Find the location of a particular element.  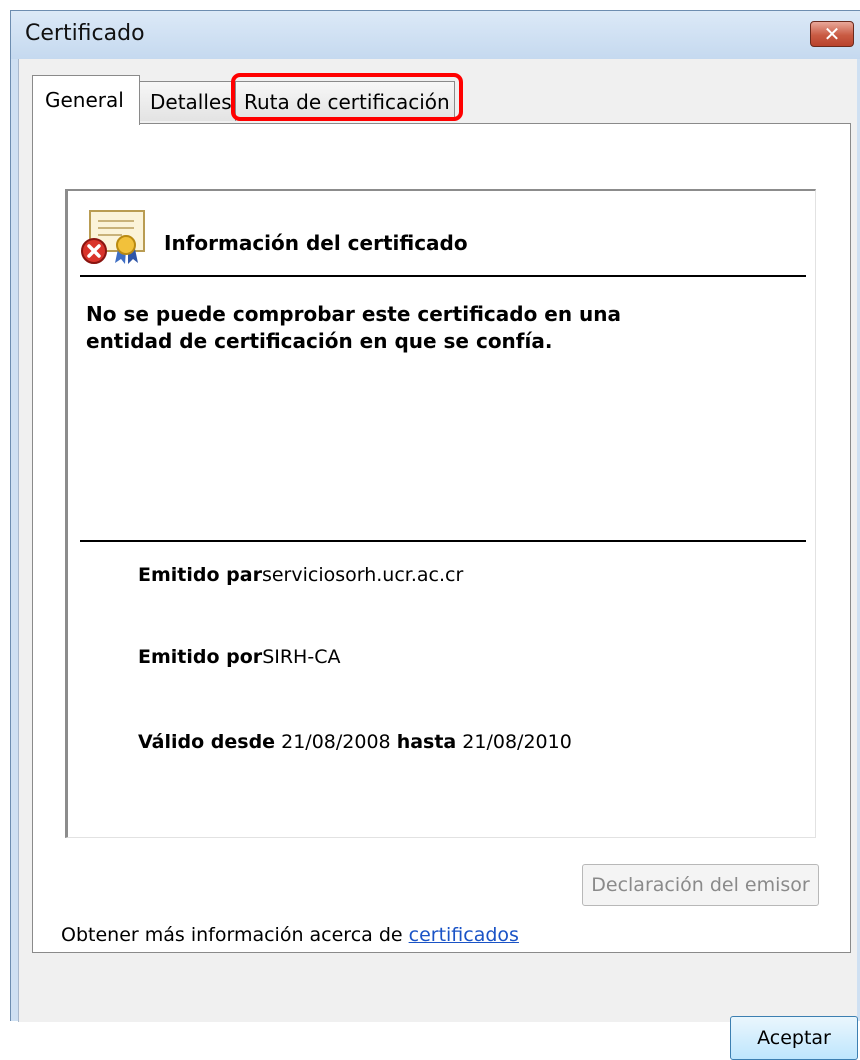

red-highlight-annotation is located at coordinates (347, 97).